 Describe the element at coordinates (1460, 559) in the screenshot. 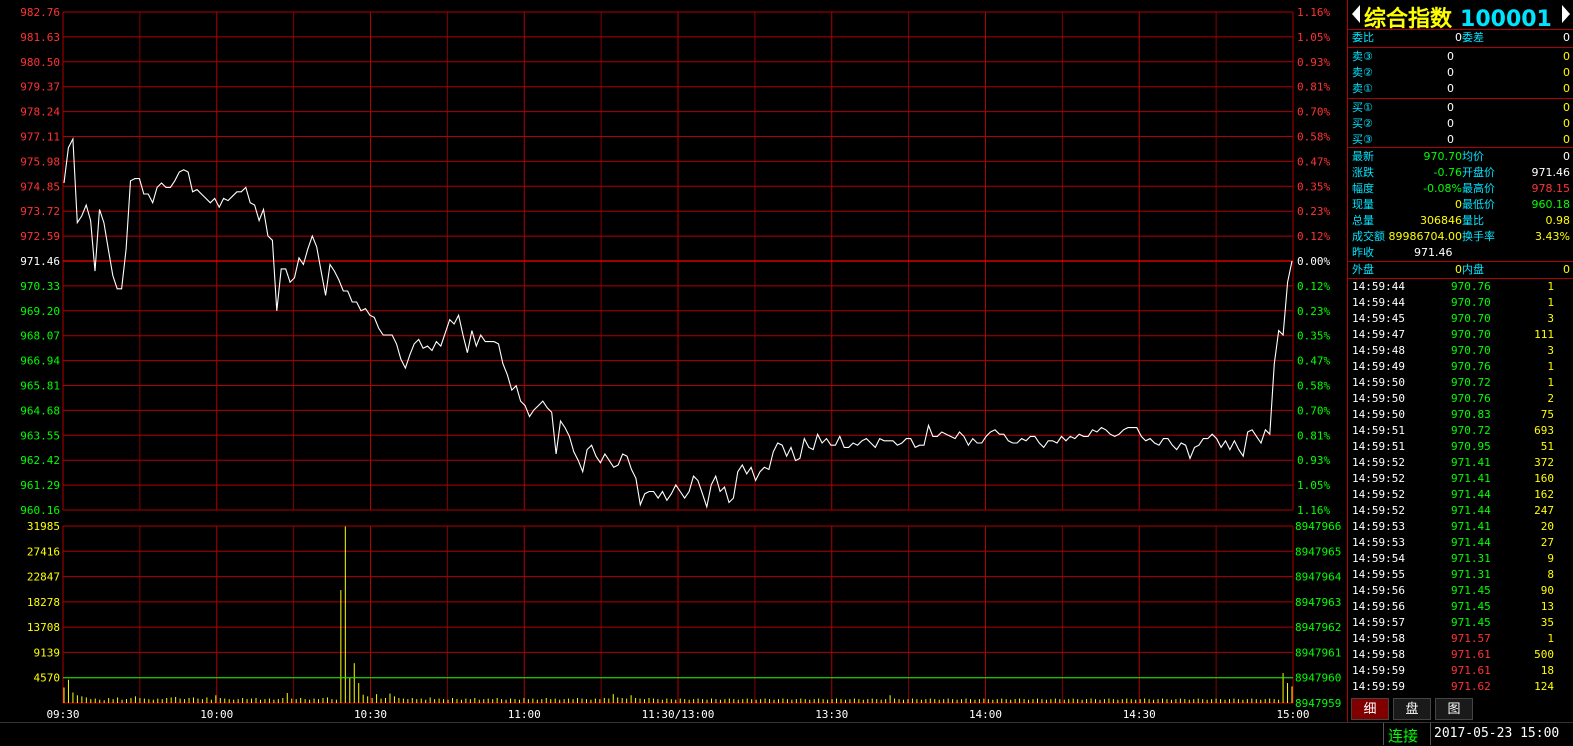

I see `trade-tick-row: 14:59:54 971.31 9` at that location.